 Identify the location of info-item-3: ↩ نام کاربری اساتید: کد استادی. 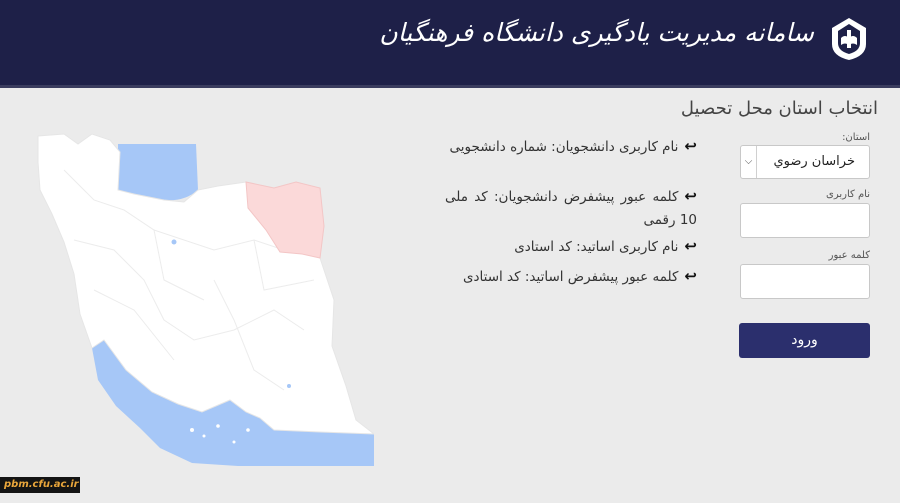
(571, 247).